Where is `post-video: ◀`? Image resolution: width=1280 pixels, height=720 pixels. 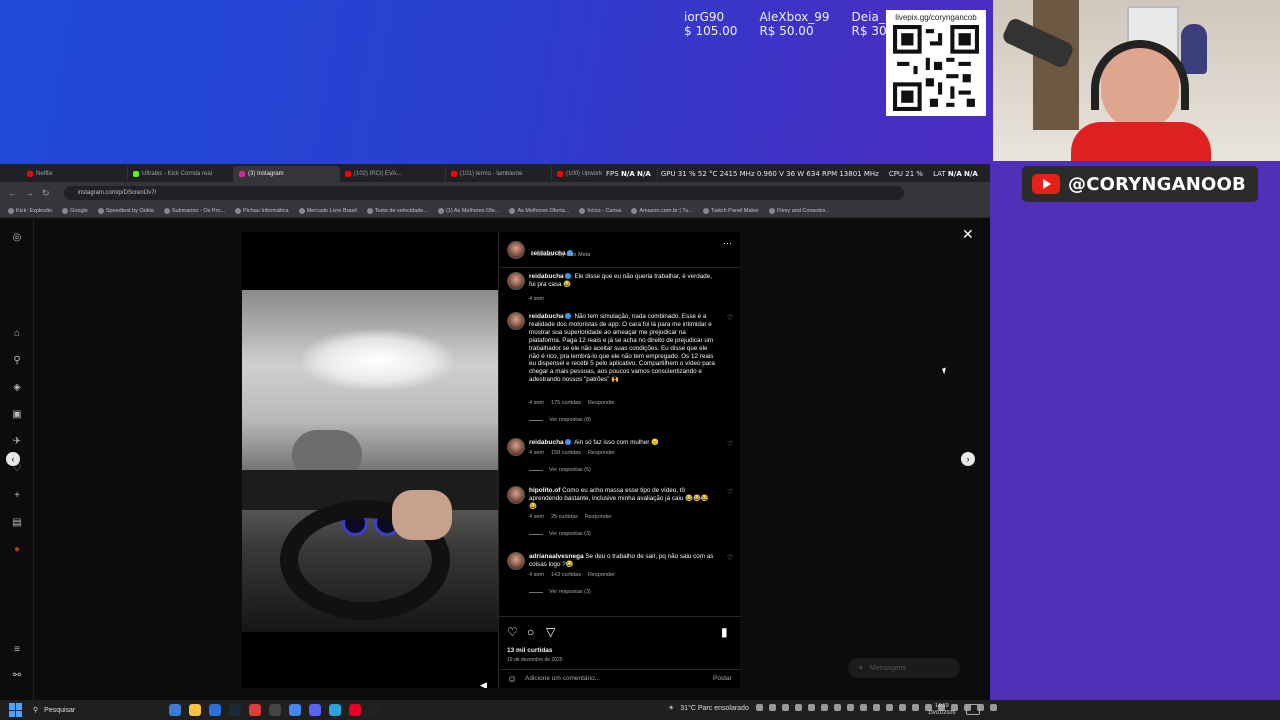
post-video: ◀ is located at coordinates (370, 460).